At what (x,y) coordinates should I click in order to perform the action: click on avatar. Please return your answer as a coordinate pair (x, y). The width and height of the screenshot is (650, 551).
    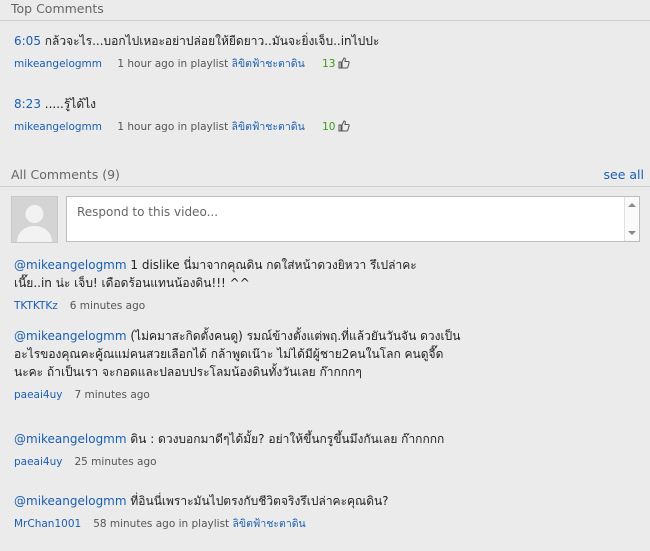
    Looking at the image, I should click on (34, 219).